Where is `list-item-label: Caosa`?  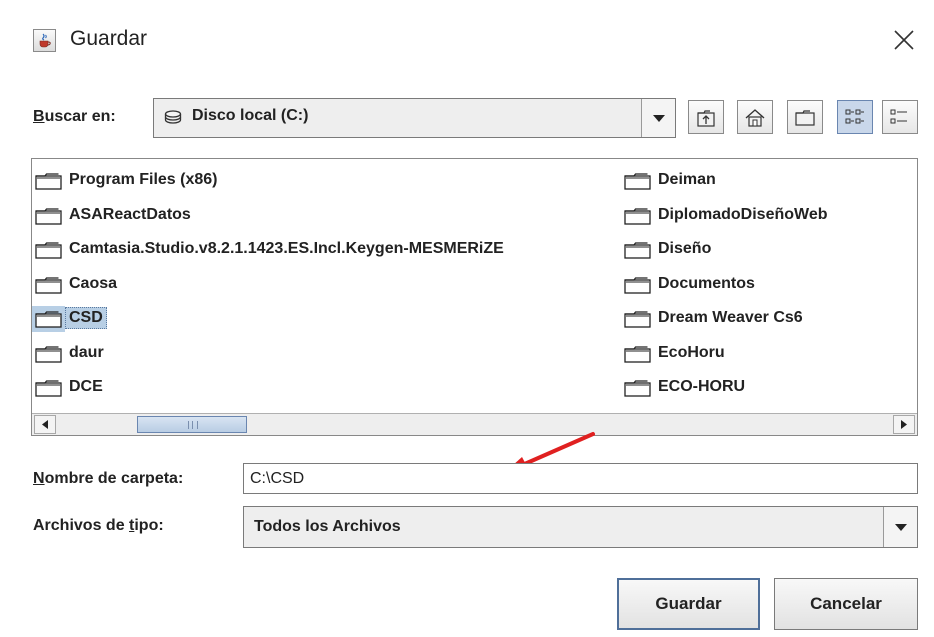
list-item-label: Caosa is located at coordinates (93, 283).